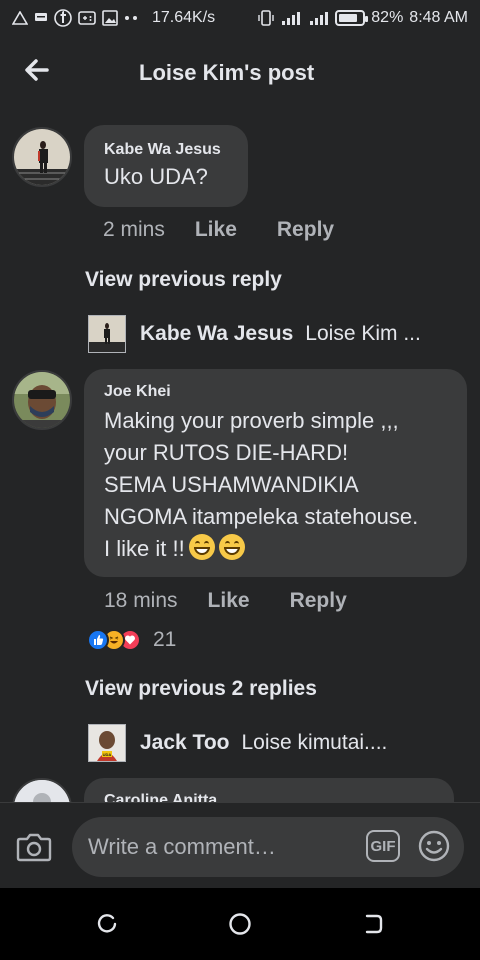 The width and height of the screenshot is (480, 960). I want to click on comment-line: NGOMA itampeleka statehouse., so click(261, 516).